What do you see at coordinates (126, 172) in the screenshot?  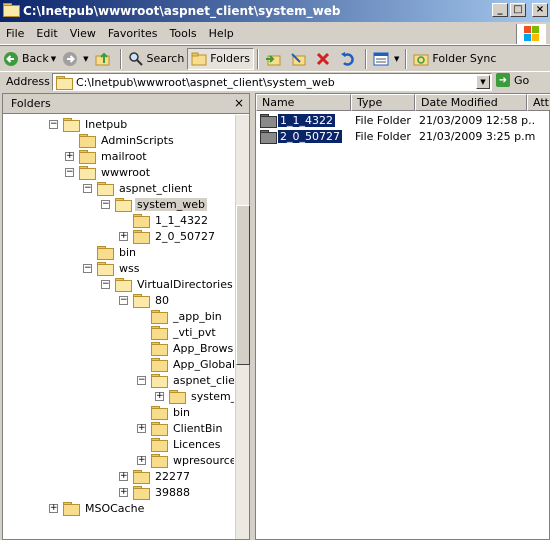 I see `tree-item-label: wwwroot` at bounding box center [126, 172].